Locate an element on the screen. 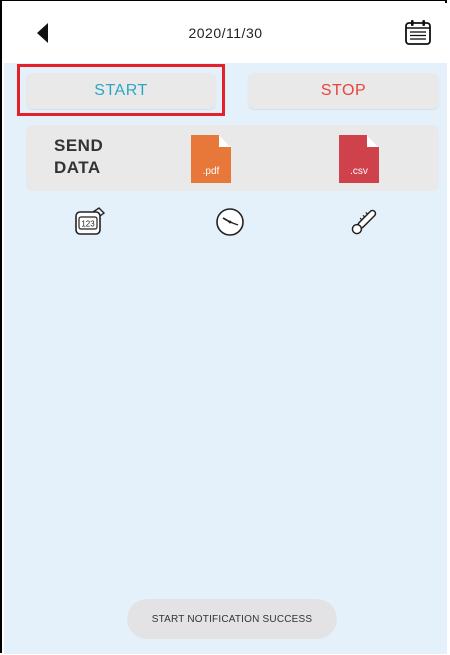 The image size is (450, 655). date-label: 2020/11/30 is located at coordinates (225, 33).